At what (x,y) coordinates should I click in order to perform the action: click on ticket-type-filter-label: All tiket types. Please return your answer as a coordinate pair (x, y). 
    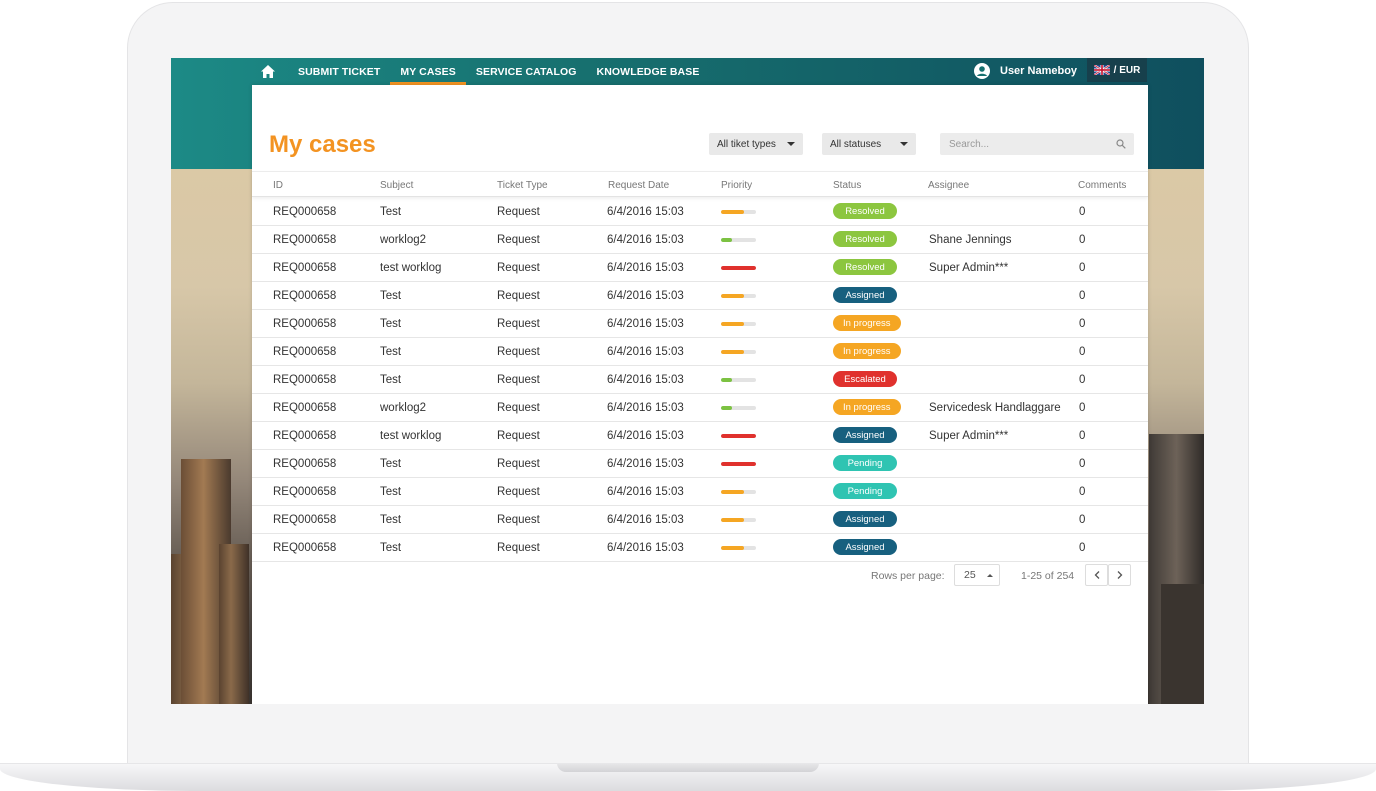
    Looking at the image, I should click on (746, 144).